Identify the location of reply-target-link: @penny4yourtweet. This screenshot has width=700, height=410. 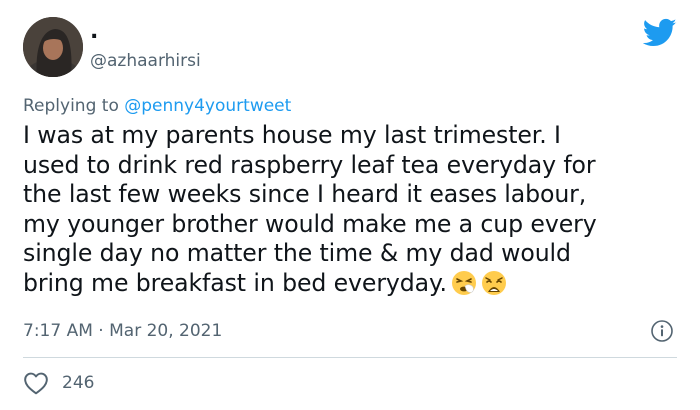
(207, 106).